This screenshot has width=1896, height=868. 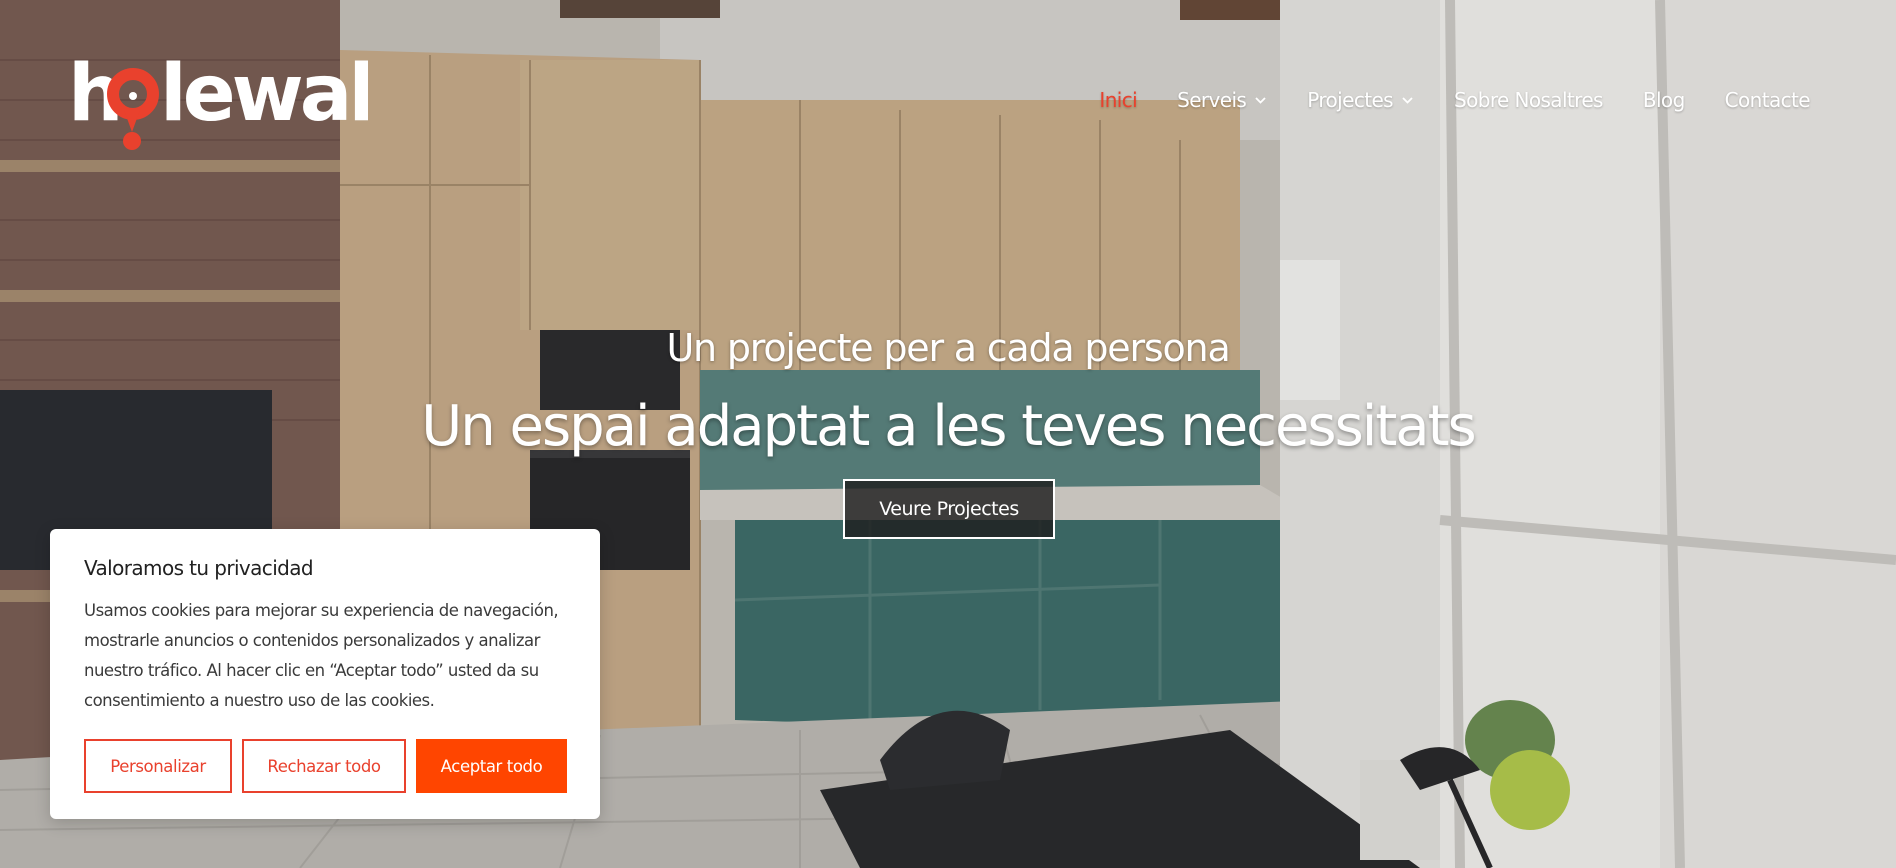 I want to click on accept-all-cookies-button: Aceptar todo, so click(x=491, y=766).